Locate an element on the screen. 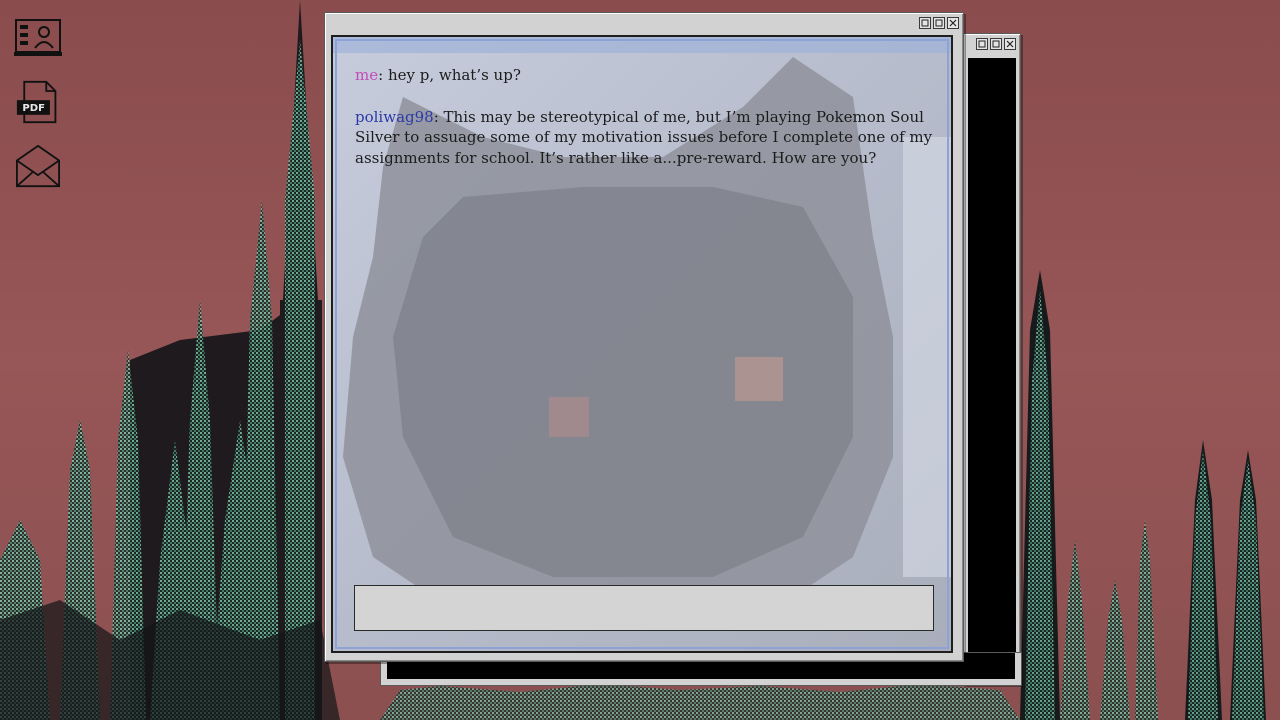 The width and height of the screenshot is (1280, 720). sender-name-poliwag98: poliwag98 is located at coordinates (394, 117).